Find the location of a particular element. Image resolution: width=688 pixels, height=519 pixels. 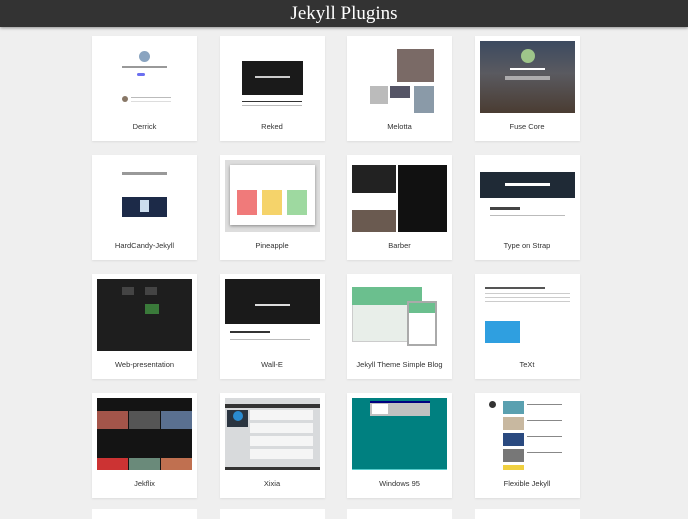

theme-card-jekyll-theme-simple-blog: Jekyll Theme Simple Blog is located at coordinates (399, 326).